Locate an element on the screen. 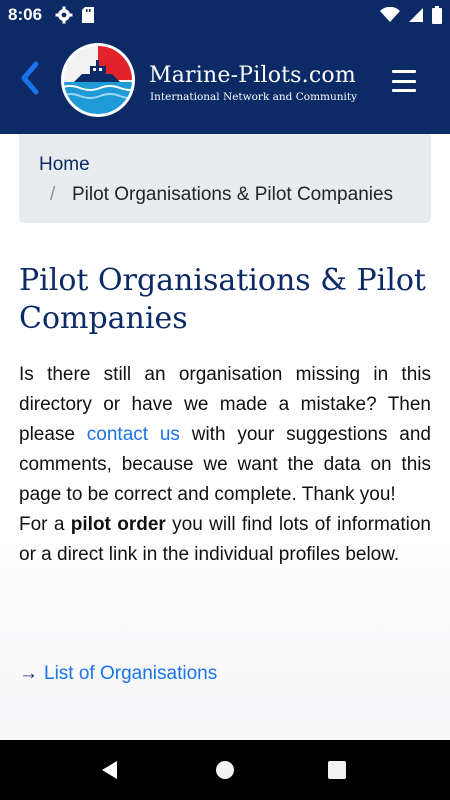 The width and height of the screenshot is (450, 800). sd-card-icon is located at coordinates (88, 15).